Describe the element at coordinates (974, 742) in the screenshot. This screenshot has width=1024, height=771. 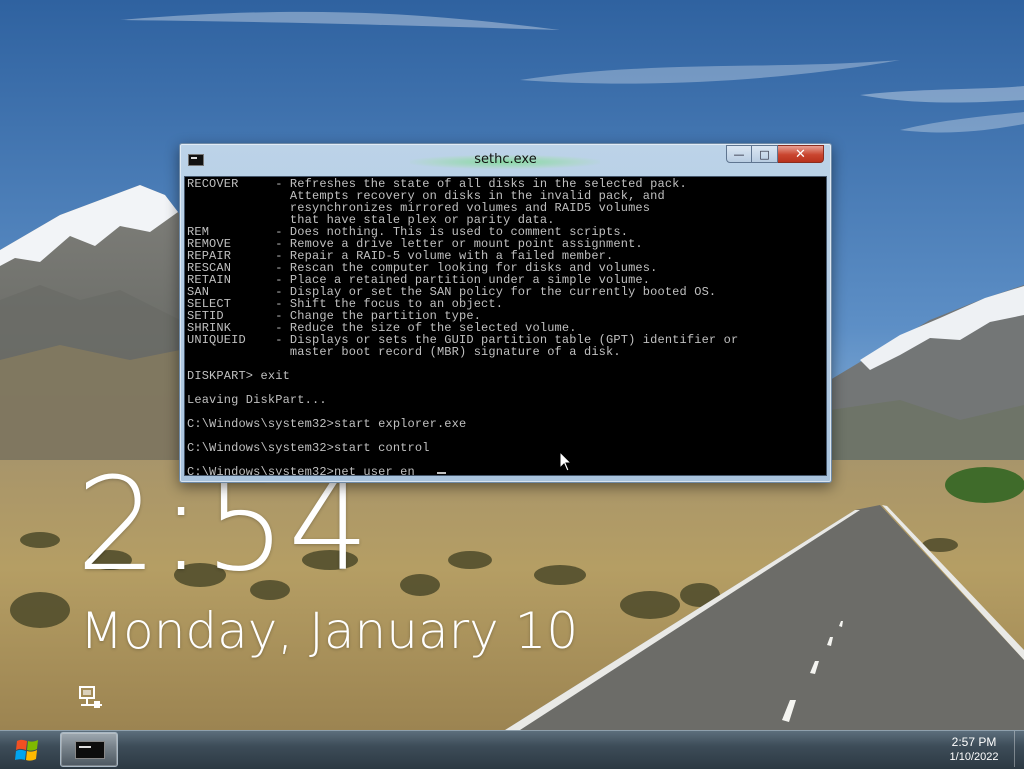
I see `tray-time: 2:57 PM` at that location.